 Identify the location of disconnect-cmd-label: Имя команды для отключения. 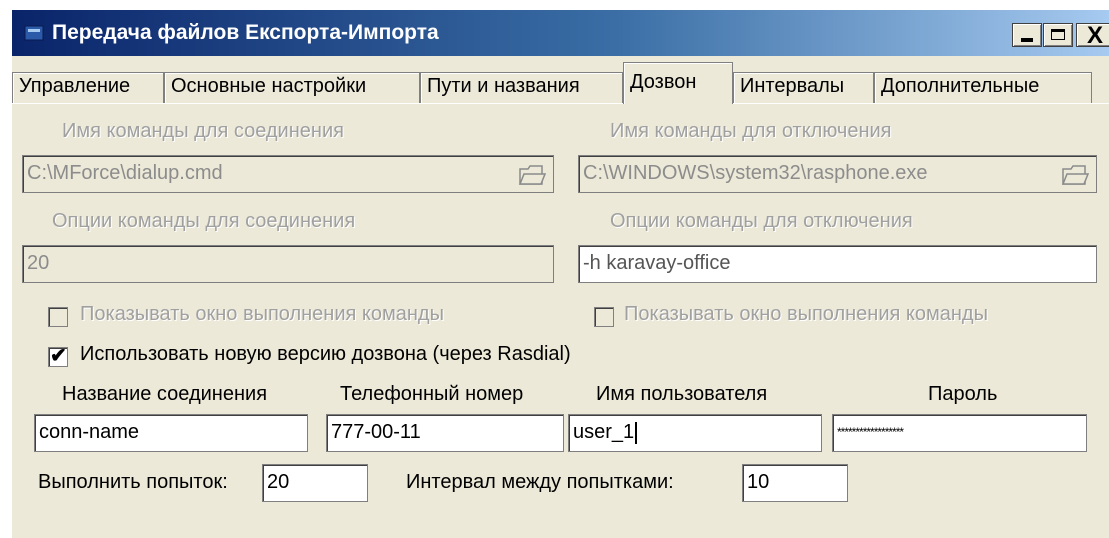
(751, 131).